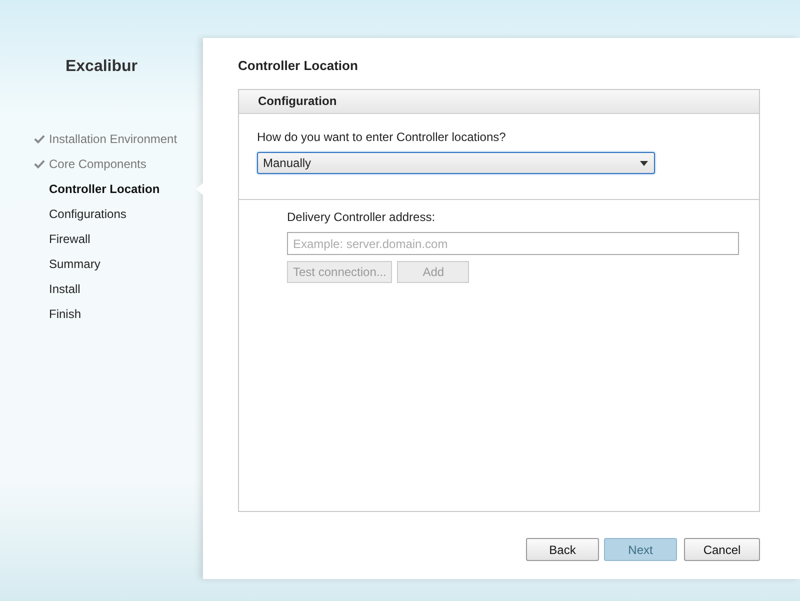 The width and height of the screenshot is (800, 601). What do you see at coordinates (101, 238) in the screenshot?
I see `wizard-step: Firewall` at bounding box center [101, 238].